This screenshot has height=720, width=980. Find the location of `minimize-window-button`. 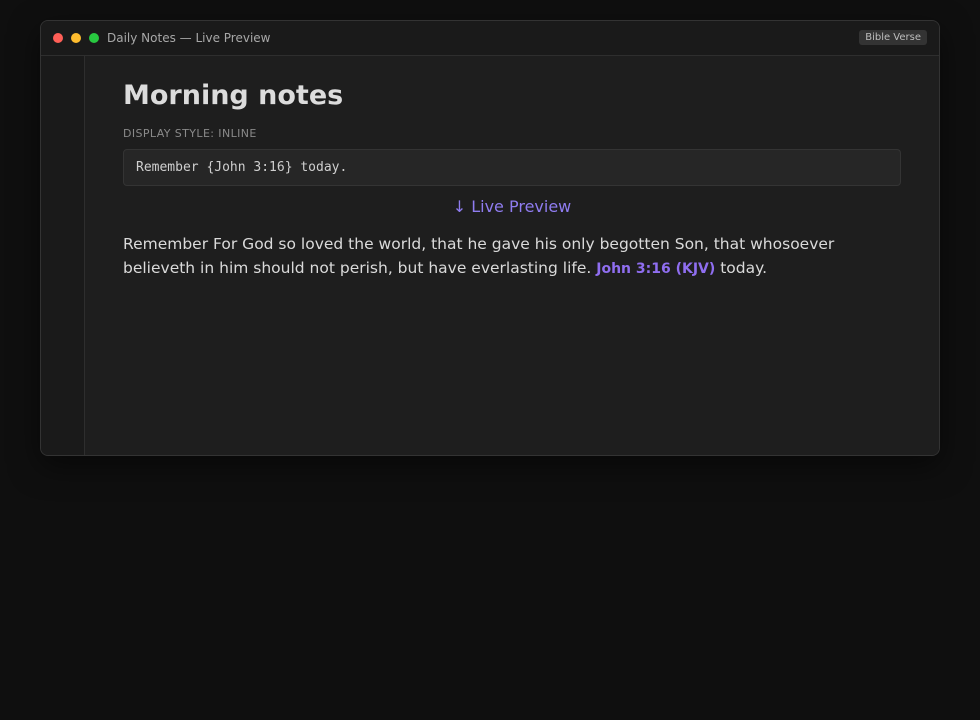

minimize-window-button is located at coordinates (76, 38).